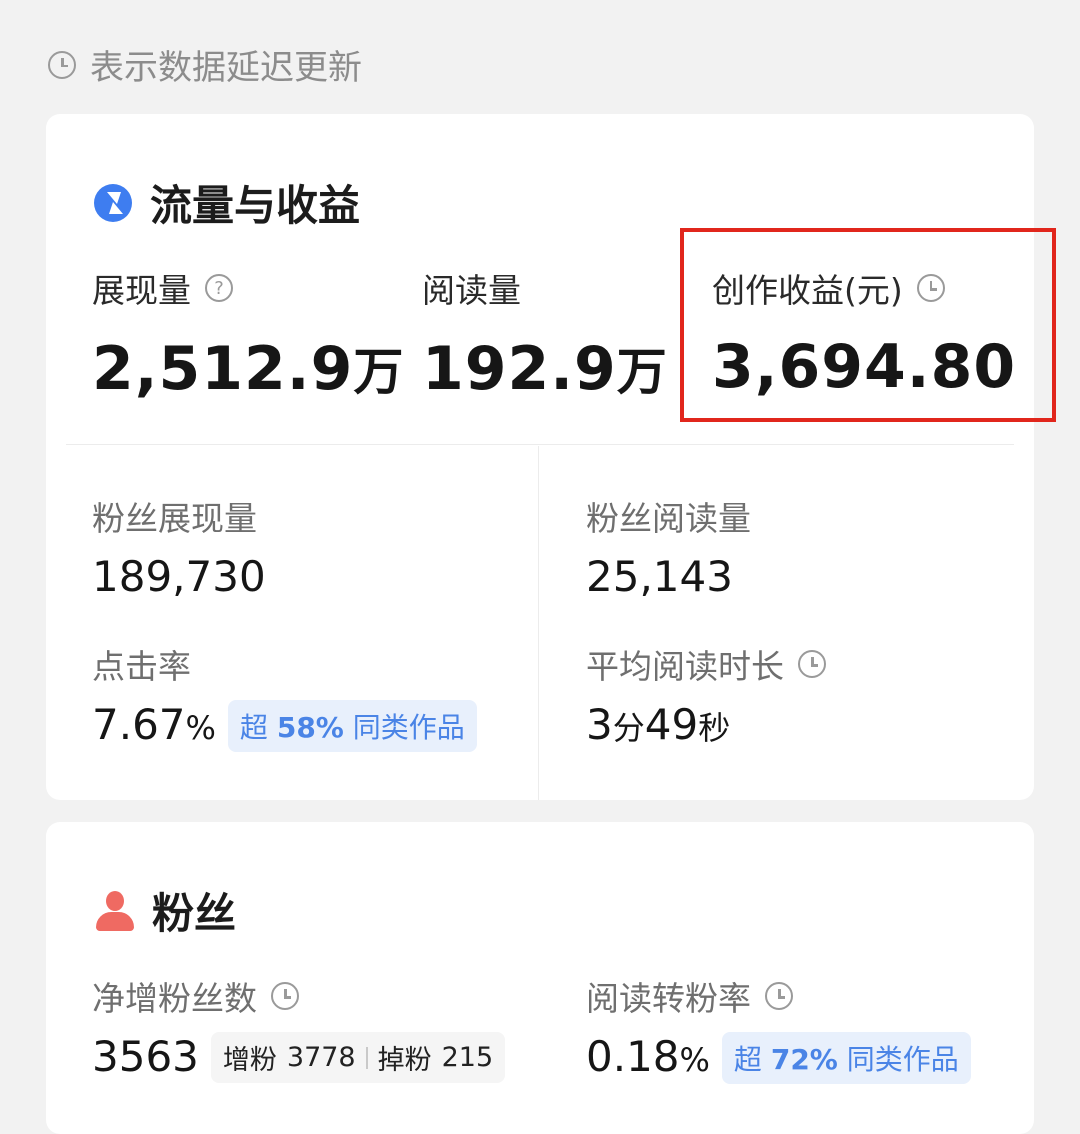  What do you see at coordinates (113, 202) in the screenshot?
I see `bolt-icon` at bounding box center [113, 202].